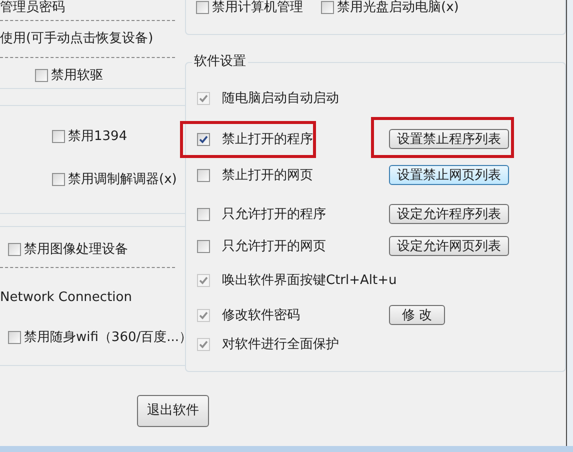 This screenshot has height=452, width=573. What do you see at coordinates (98, 136) in the screenshot?
I see `checkbox-label: 禁用1394` at bounding box center [98, 136].